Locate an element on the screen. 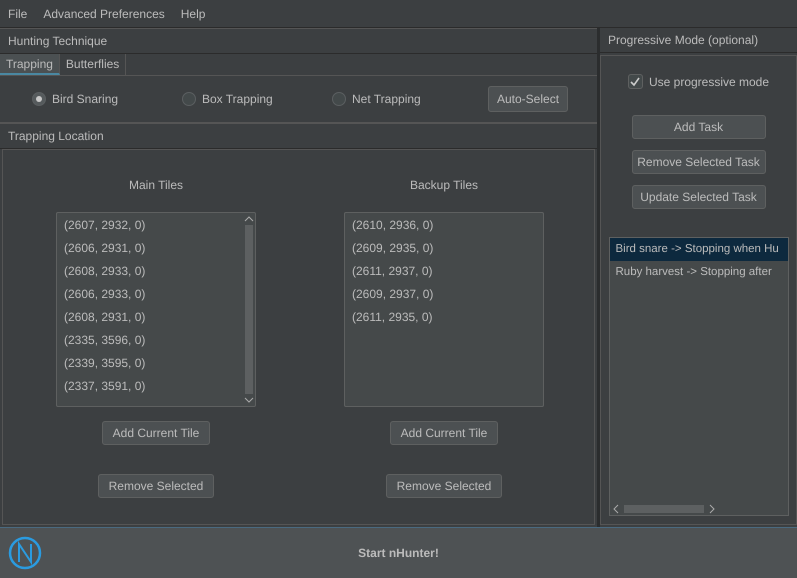  tile-item: (2335, 3596, 0) is located at coordinates (150, 343).